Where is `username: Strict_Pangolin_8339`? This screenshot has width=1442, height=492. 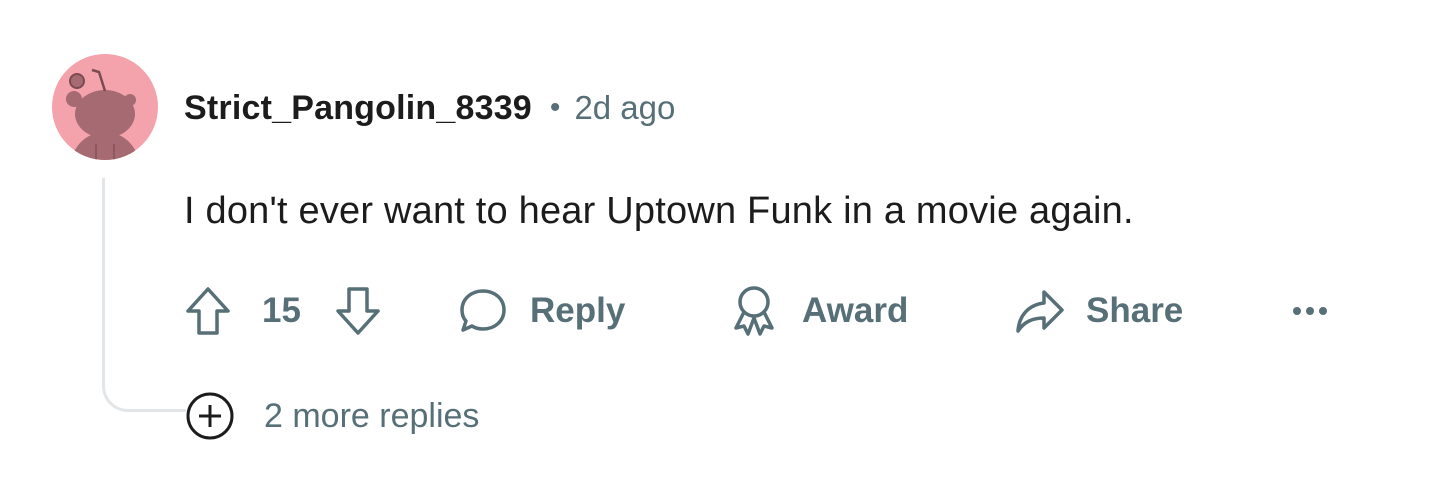
username: Strict_Pangolin_8339 is located at coordinates (358, 108).